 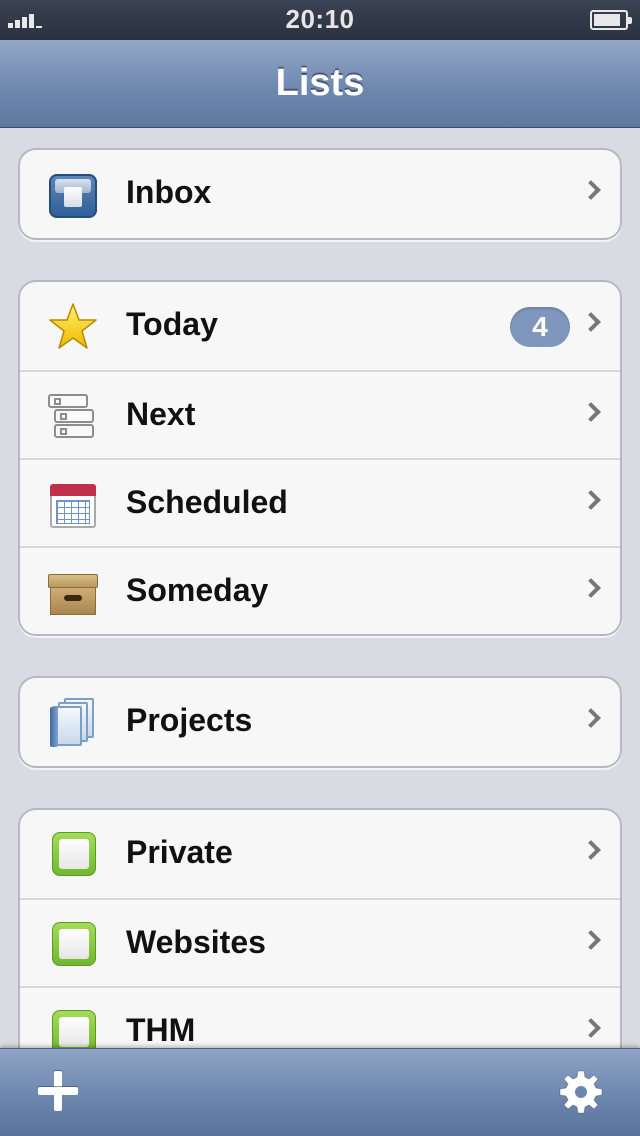 I want to click on list-item-websites: Websites, so click(x=320, y=942).